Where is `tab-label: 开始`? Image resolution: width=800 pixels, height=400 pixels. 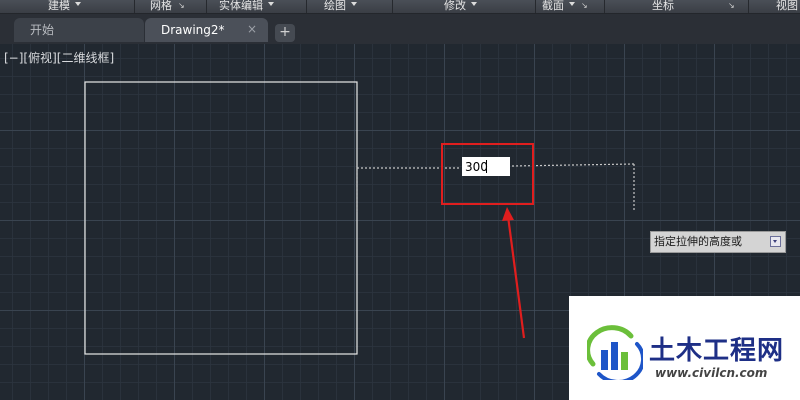 tab-label: 开始 is located at coordinates (42, 30).